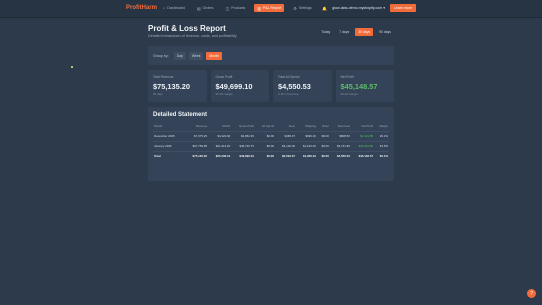 The image size is (542, 305). What do you see at coordinates (325, 125) in the screenshot?
I see `column-header: Other` at bounding box center [325, 125].